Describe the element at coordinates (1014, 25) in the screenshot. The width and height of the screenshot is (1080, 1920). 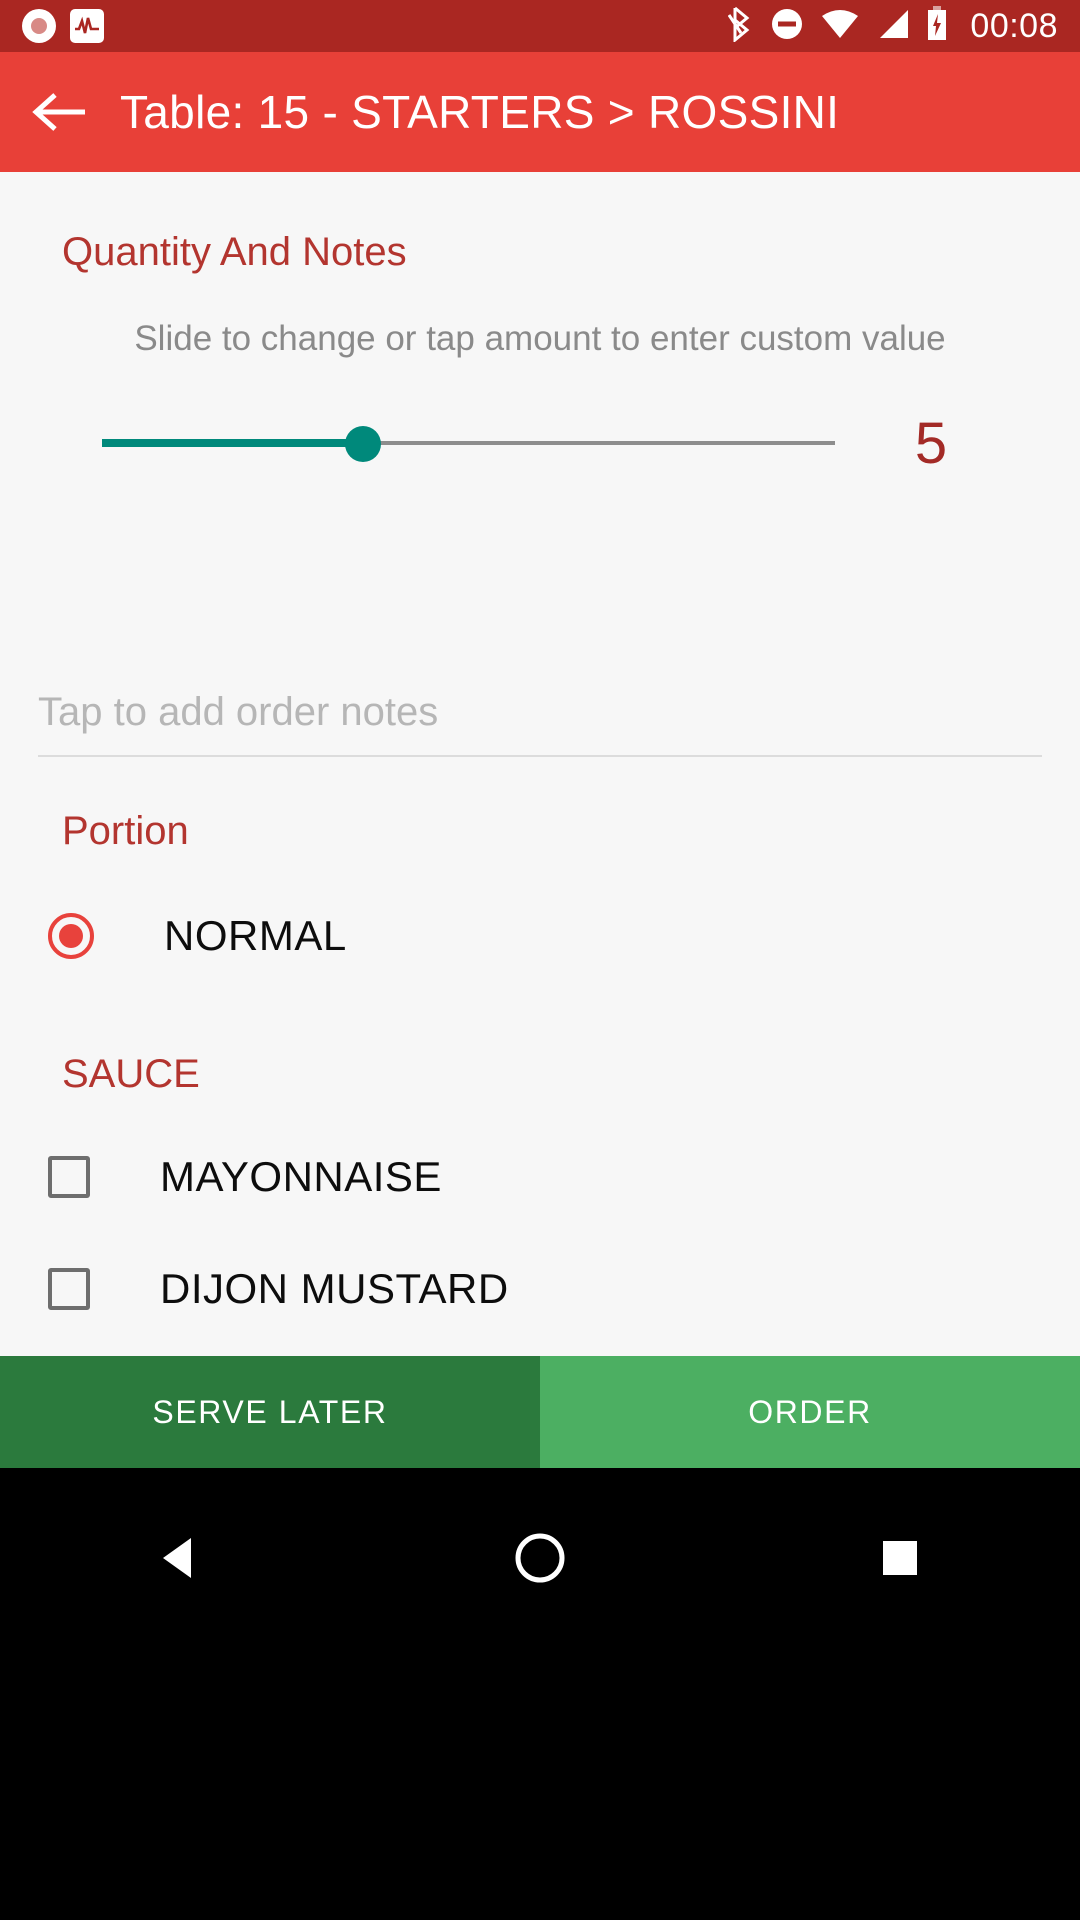
I see `status-bar-clock: 00:08` at that location.